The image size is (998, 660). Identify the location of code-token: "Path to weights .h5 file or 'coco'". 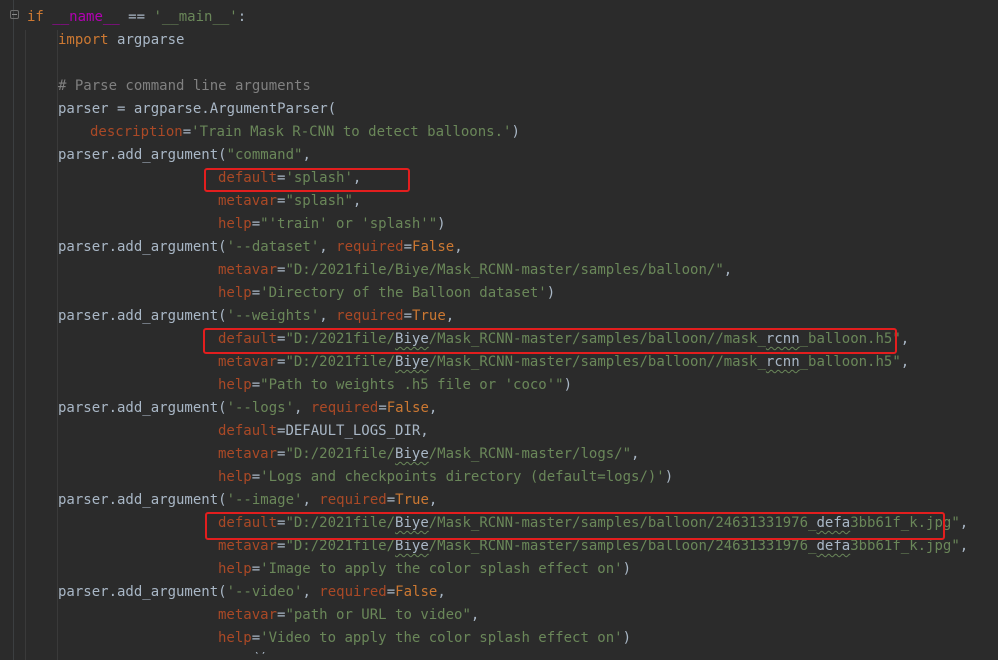
(412, 385).